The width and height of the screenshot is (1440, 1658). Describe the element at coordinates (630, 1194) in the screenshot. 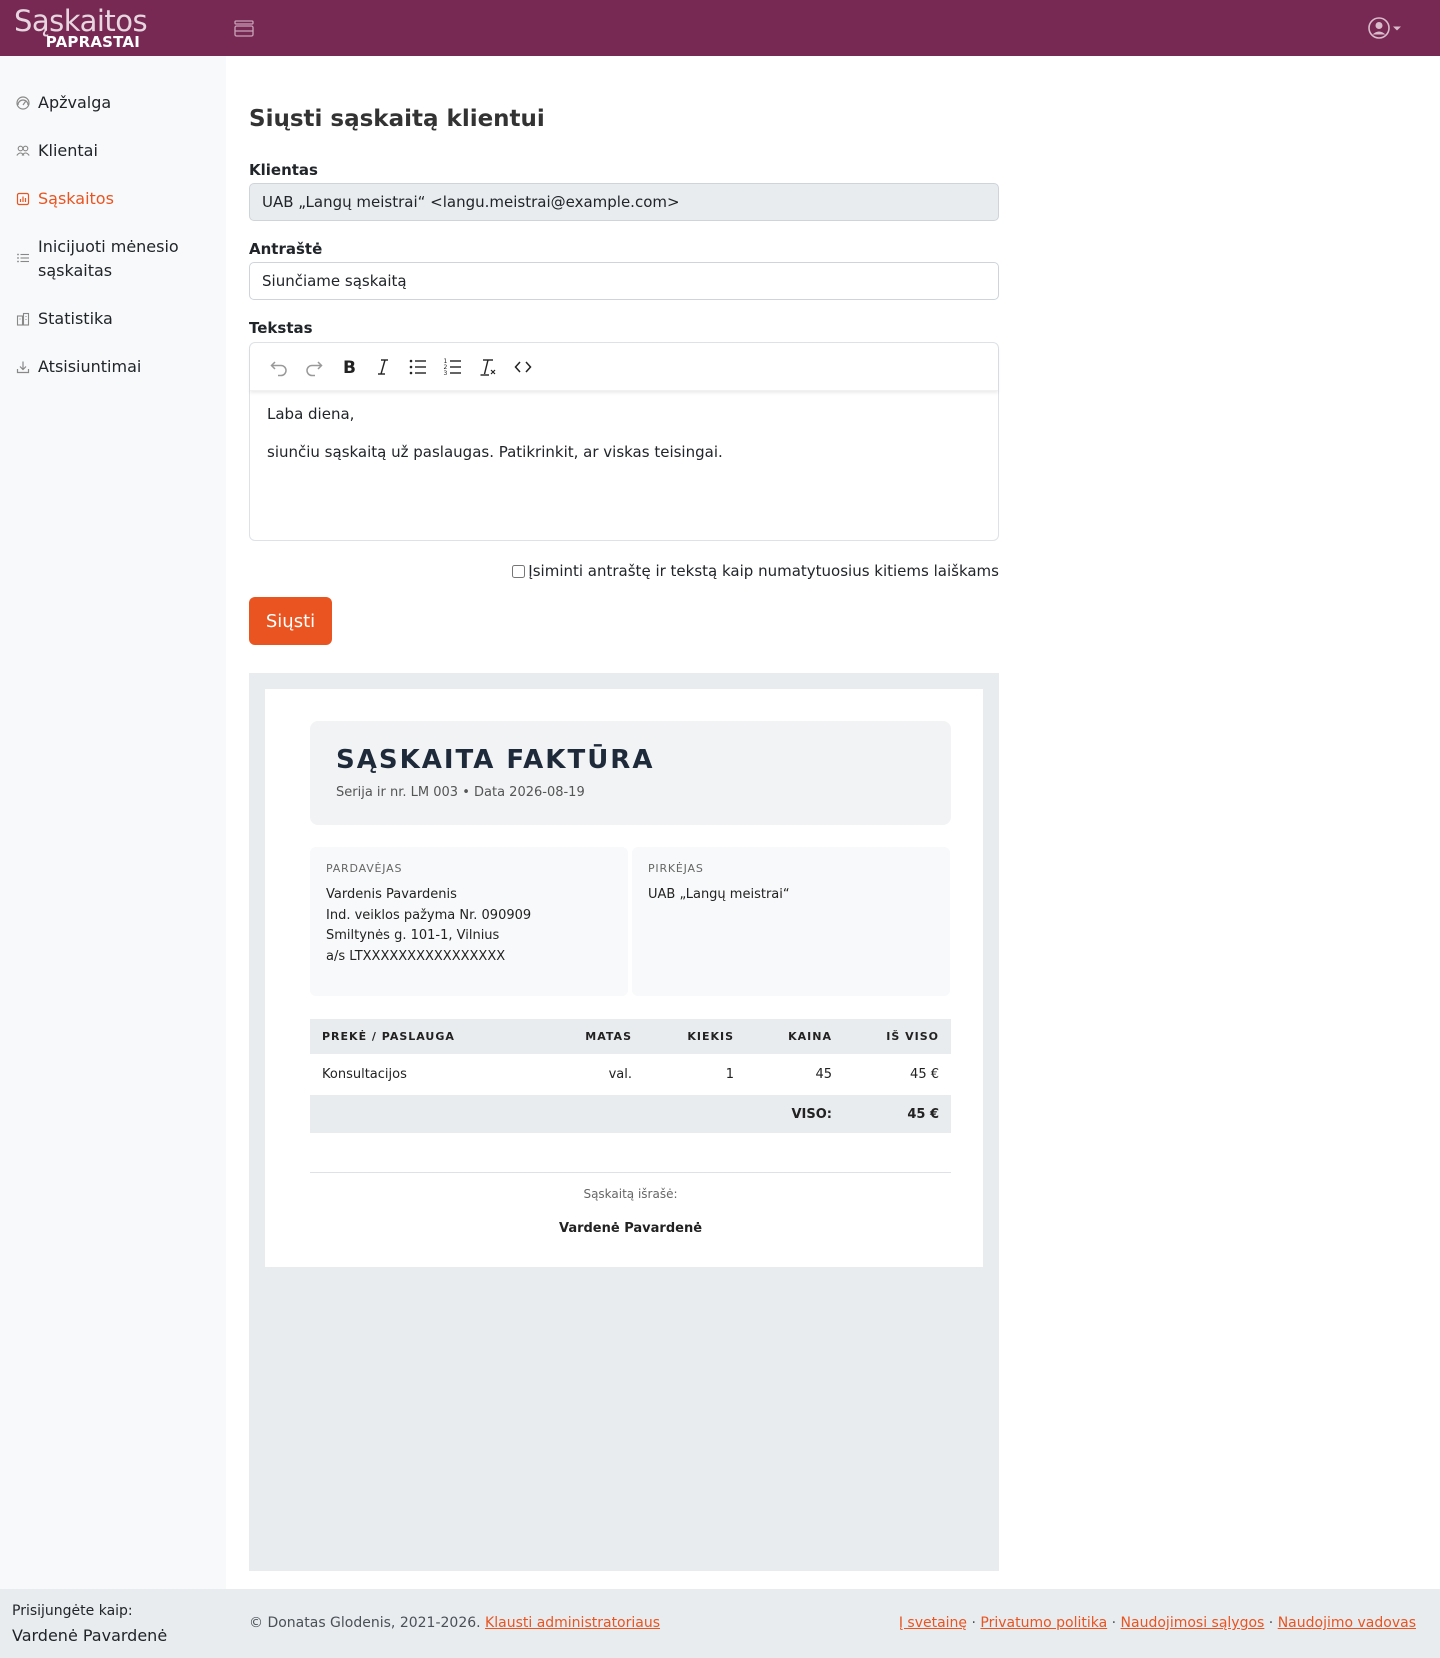

I see `issued-by-label: Sąskaitą išrašė:` at that location.